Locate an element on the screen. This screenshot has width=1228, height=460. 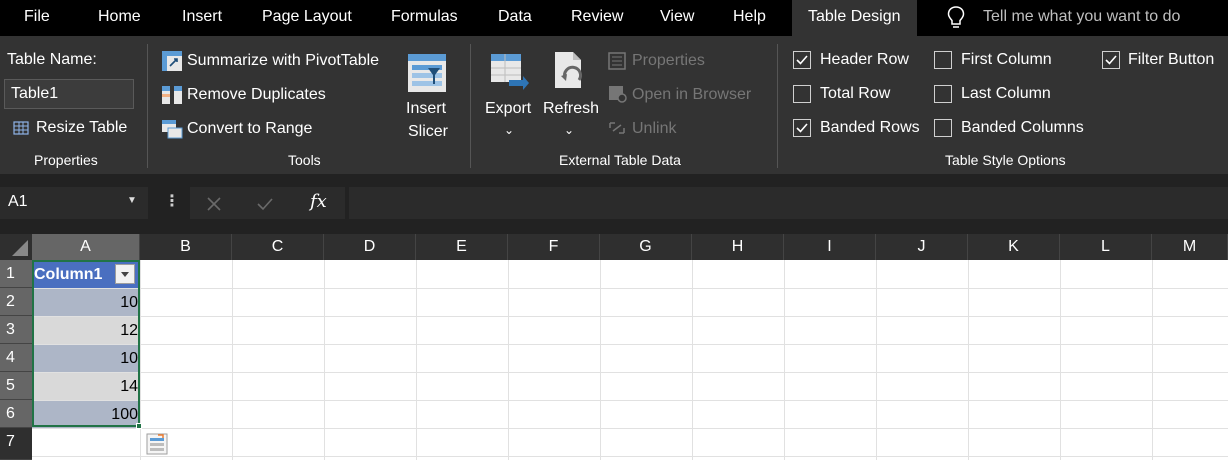
row-header-5: 5 is located at coordinates (16, 386).